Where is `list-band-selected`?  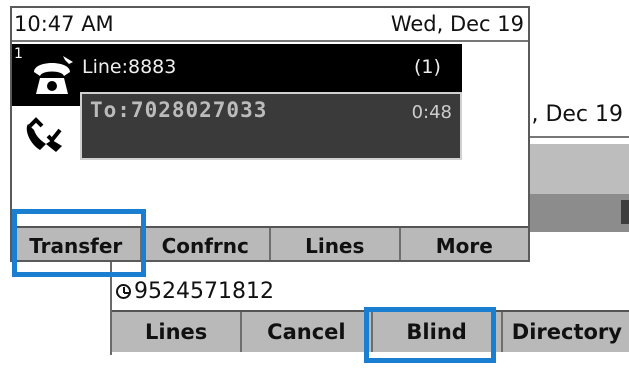
list-band-selected is located at coordinates (572, 213).